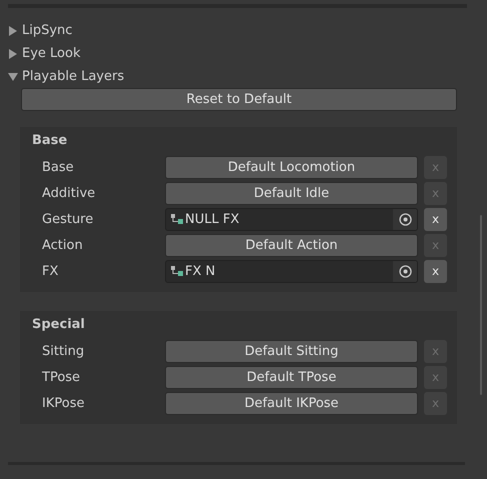 The image size is (487, 479). Describe the element at coordinates (50, 271) in the screenshot. I see `row-label: FX` at that location.